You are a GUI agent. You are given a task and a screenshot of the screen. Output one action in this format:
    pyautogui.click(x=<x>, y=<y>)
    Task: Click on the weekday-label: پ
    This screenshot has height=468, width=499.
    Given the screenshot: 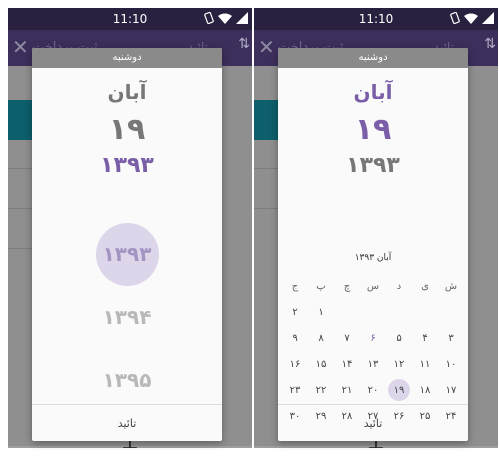 What is the action you would take?
    pyautogui.click(x=321, y=286)
    